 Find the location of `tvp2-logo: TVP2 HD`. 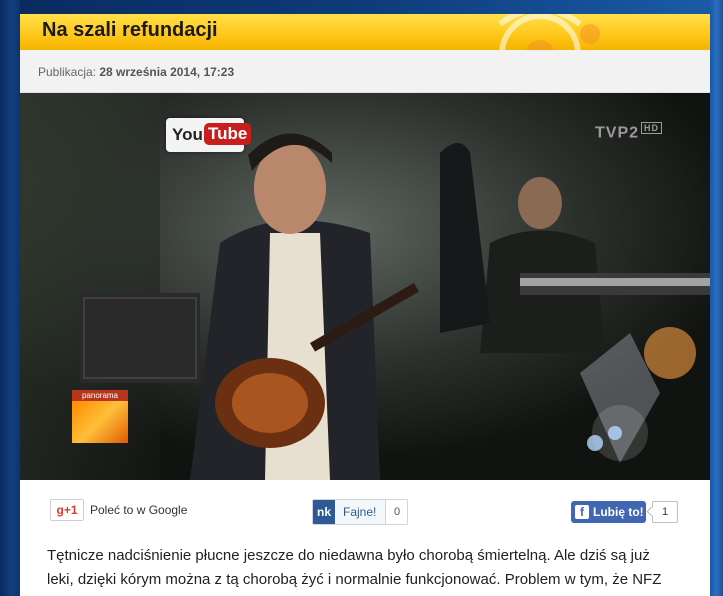

tvp2-logo: TVP2 HD is located at coordinates (629, 132).